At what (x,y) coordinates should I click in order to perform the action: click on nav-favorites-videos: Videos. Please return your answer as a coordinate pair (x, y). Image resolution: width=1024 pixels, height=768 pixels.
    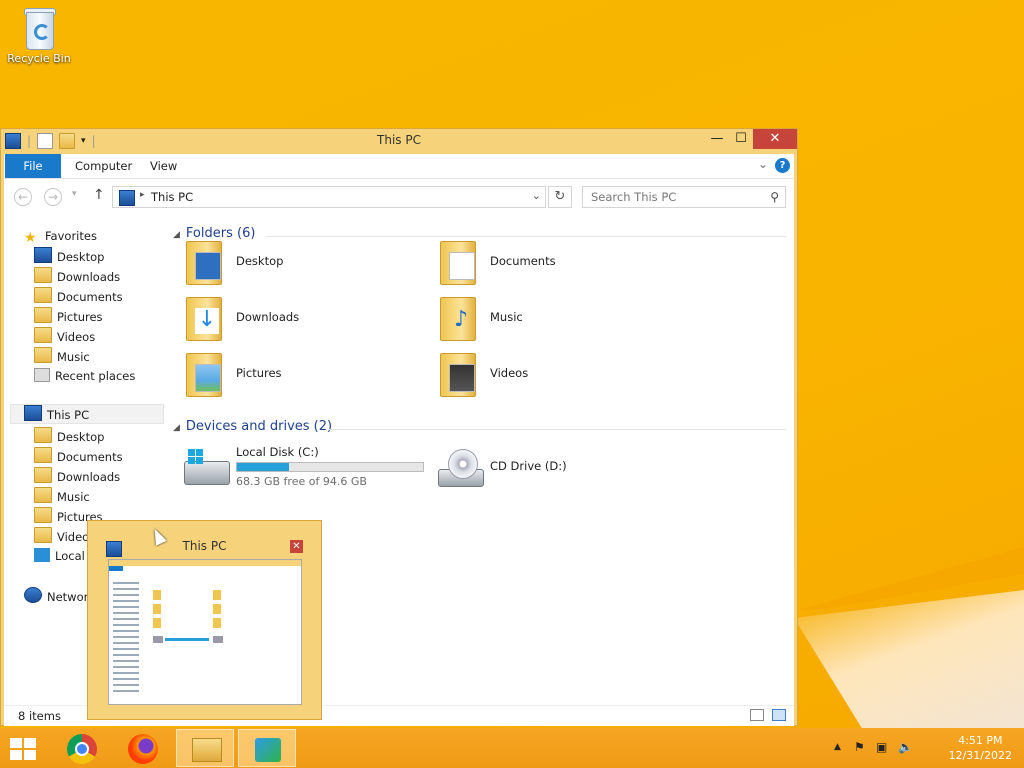
    Looking at the image, I should click on (64, 336).